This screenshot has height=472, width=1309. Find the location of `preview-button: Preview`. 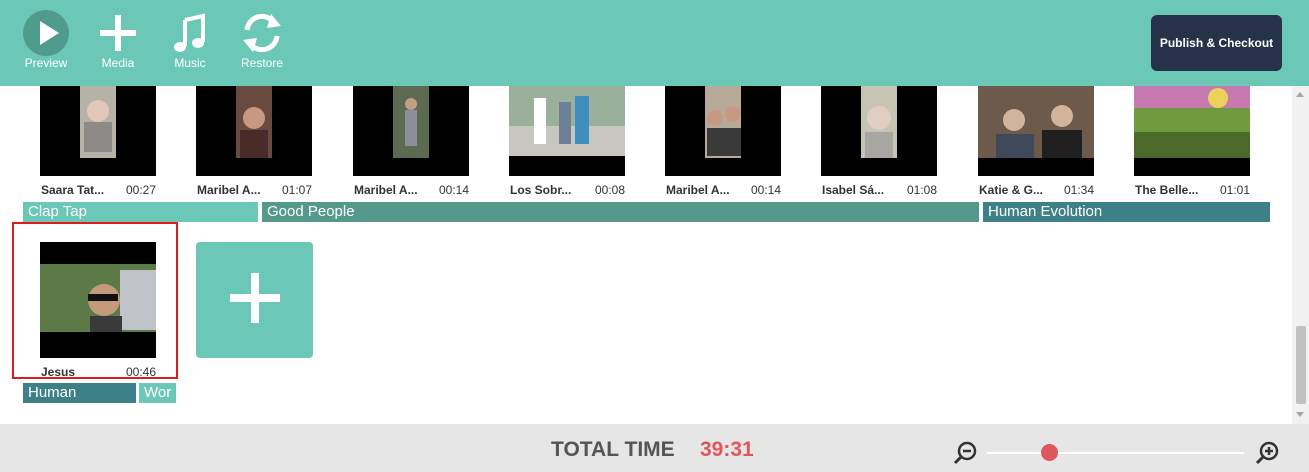

preview-button: Preview is located at coordinates (46, 40).